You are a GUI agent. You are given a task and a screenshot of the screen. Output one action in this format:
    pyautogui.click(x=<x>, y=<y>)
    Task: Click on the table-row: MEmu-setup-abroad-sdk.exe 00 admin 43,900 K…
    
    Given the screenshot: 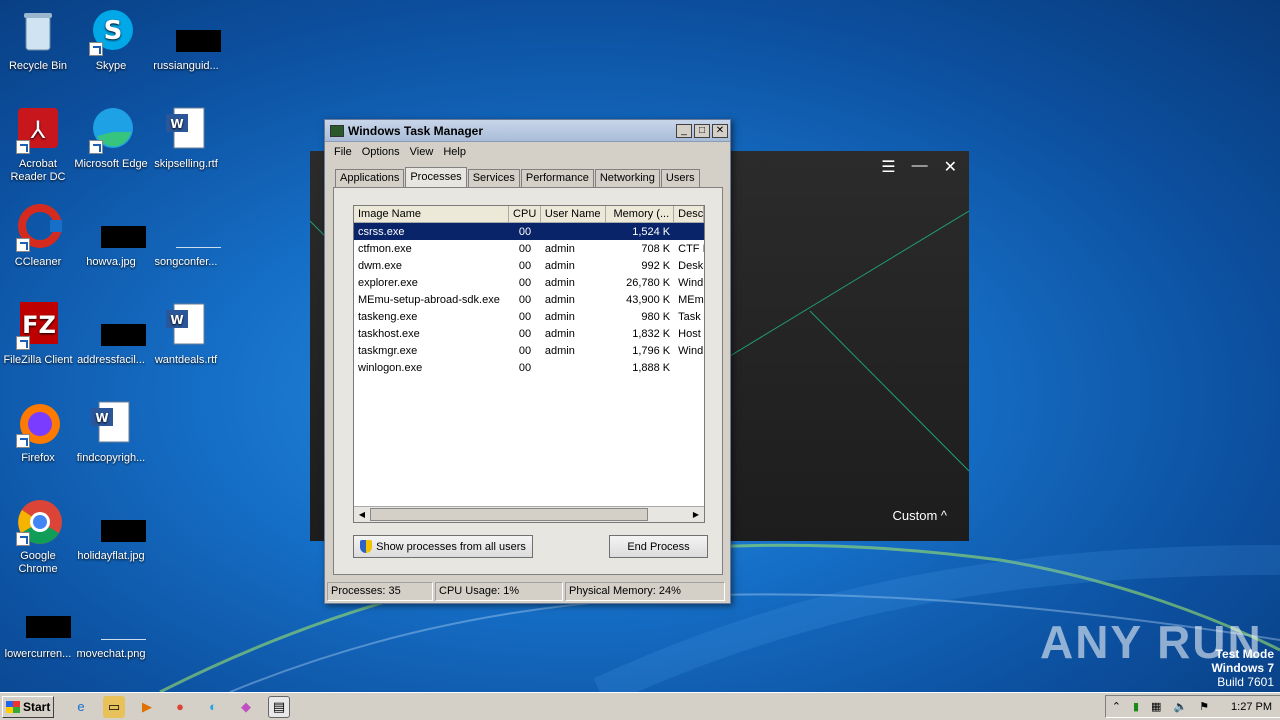 What is the action you would take?
    pyautogui.click(x=529, y=299)
    